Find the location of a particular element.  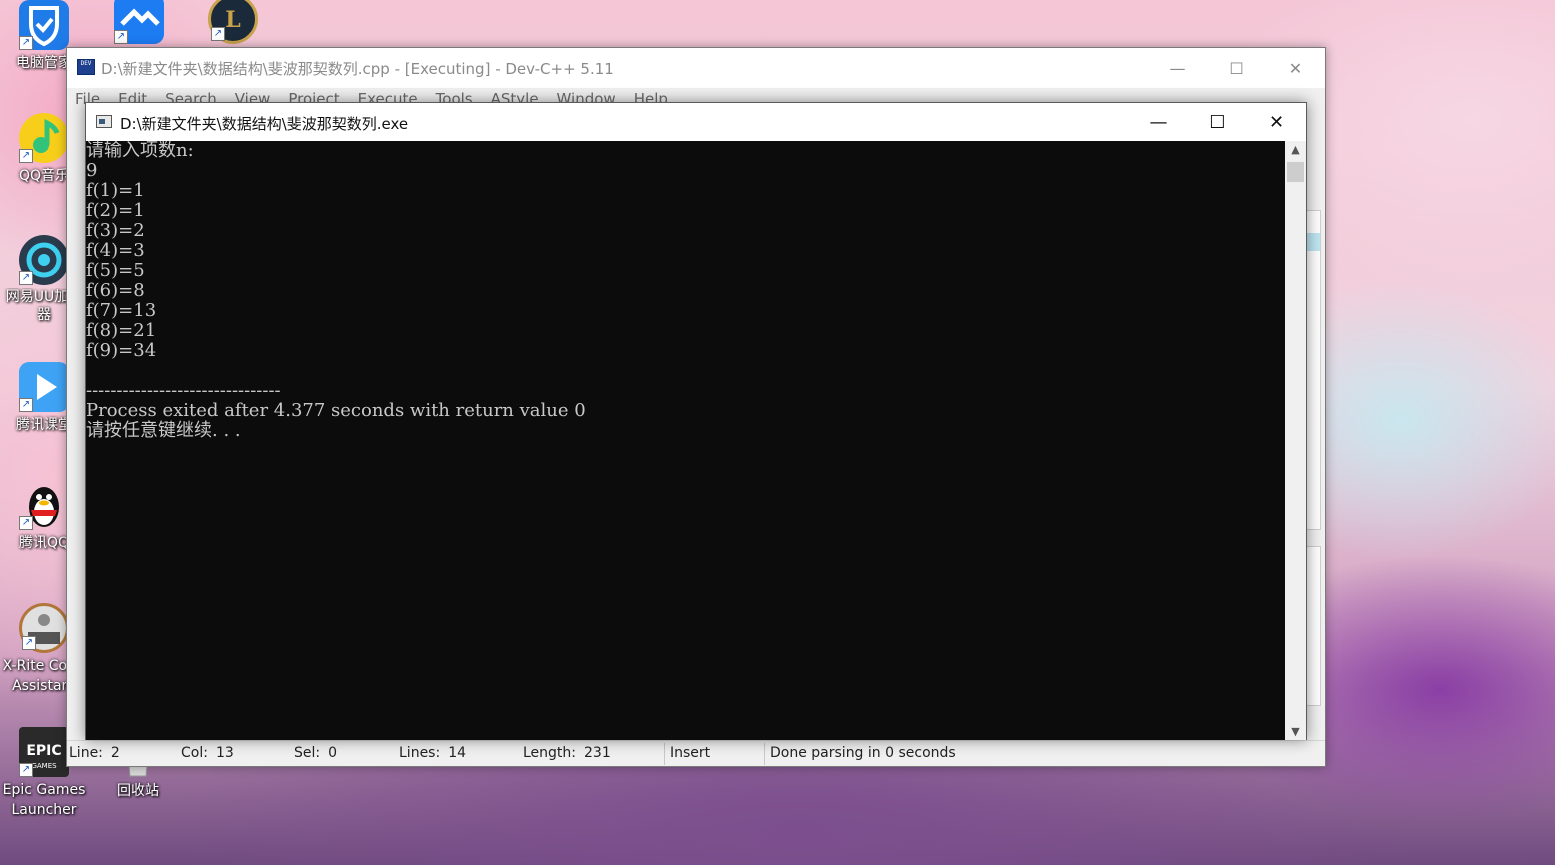

console-minimize-button: — is located at coordinates (1158, 122).